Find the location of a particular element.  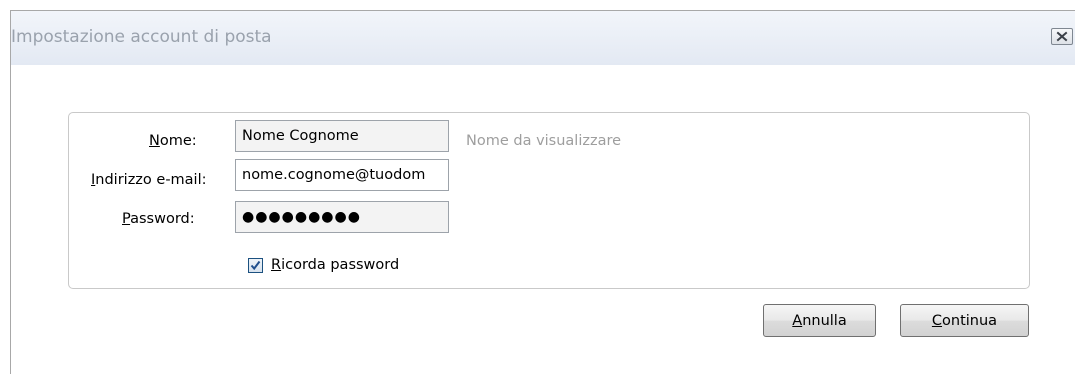

name-label: Nome: is located at coordinates (173, 141).